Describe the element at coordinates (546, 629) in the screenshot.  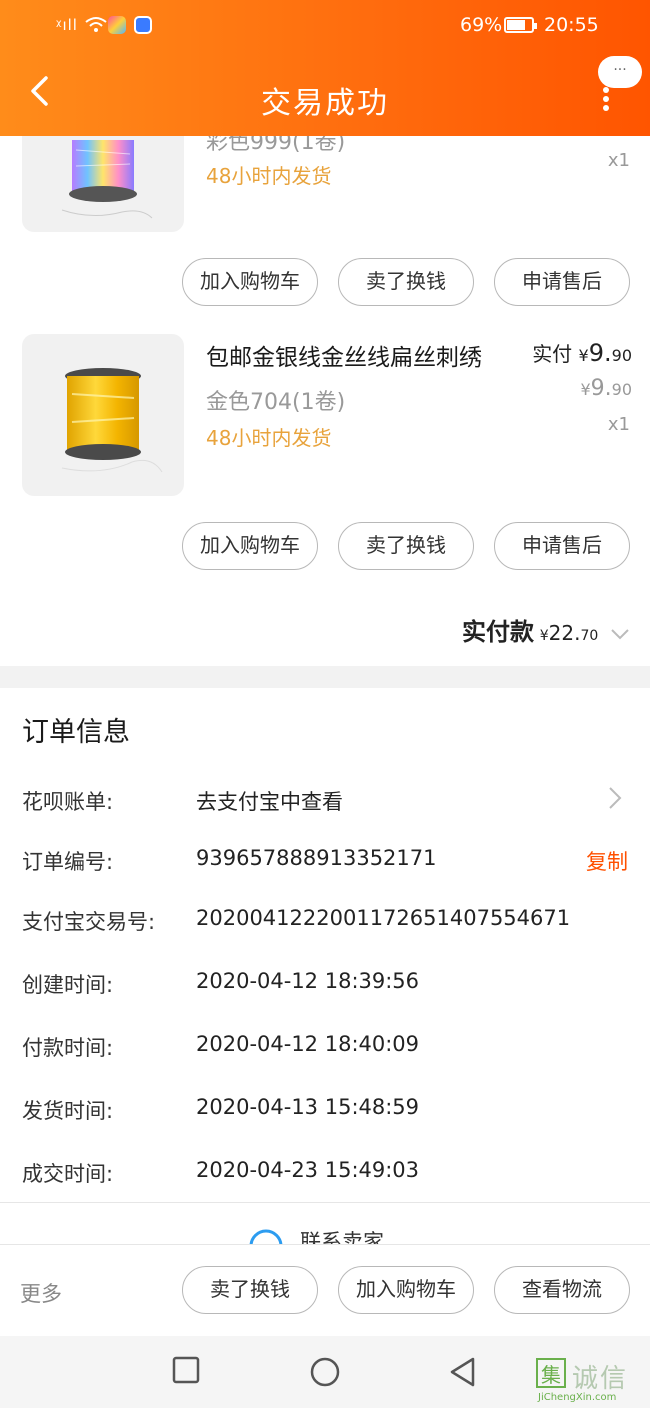
I see `total-paid: 实付款 ¥22.70` at that location.